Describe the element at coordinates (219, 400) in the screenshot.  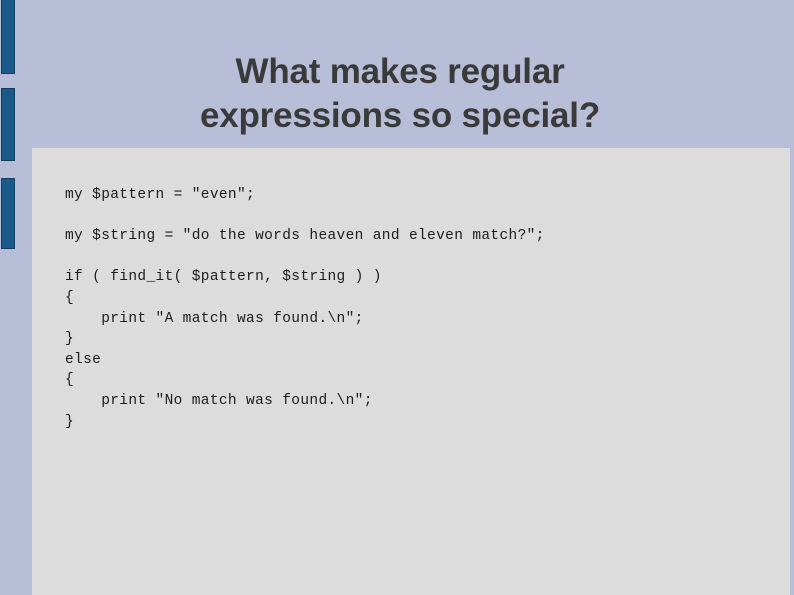
I see `code-line: print "No match was found.\n";` at that location.